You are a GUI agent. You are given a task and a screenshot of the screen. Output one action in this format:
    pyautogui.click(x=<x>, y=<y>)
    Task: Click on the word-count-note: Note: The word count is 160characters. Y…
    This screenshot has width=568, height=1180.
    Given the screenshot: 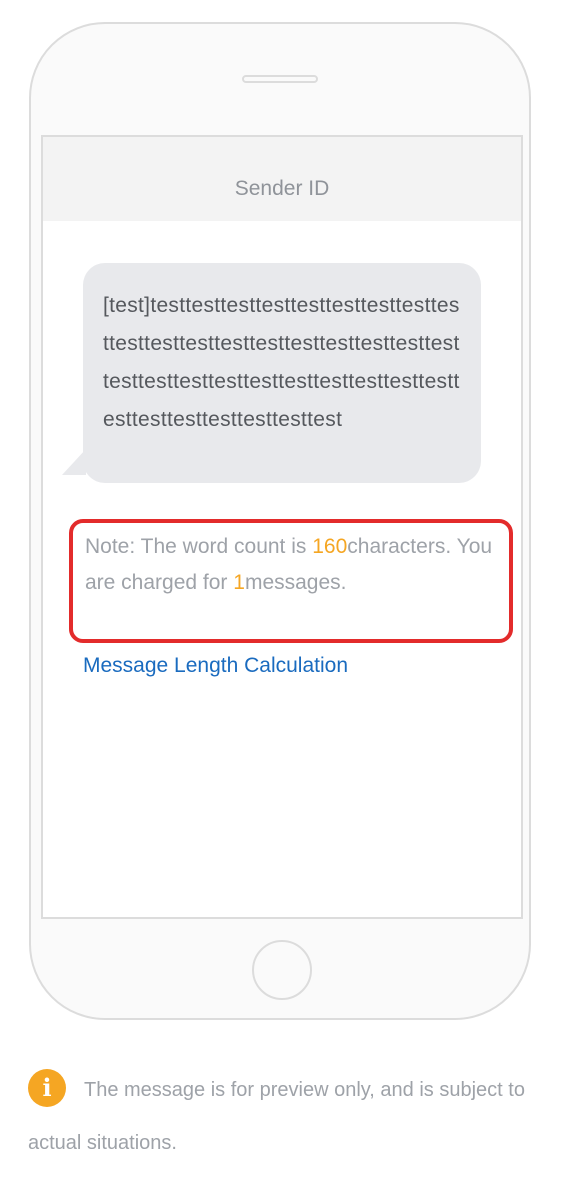 What is the action you would take?
    pyautogui.click(x=291, y=581)
    